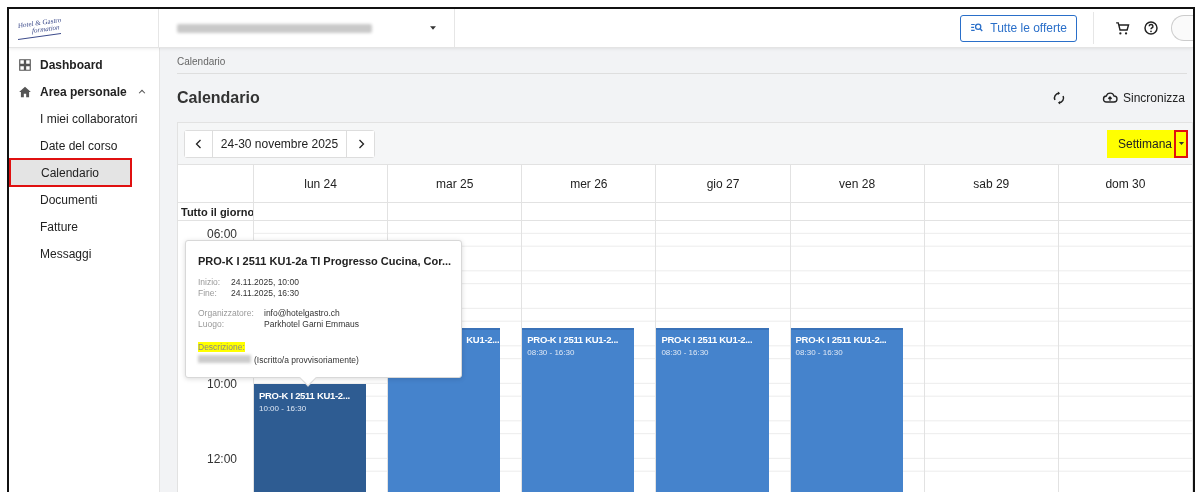 Image resolution: width=1195 pixels, height=494 pixels. Describe the element at coordinates (221, 234) in the screenshot. I see `time-label: 06:00` at that location.